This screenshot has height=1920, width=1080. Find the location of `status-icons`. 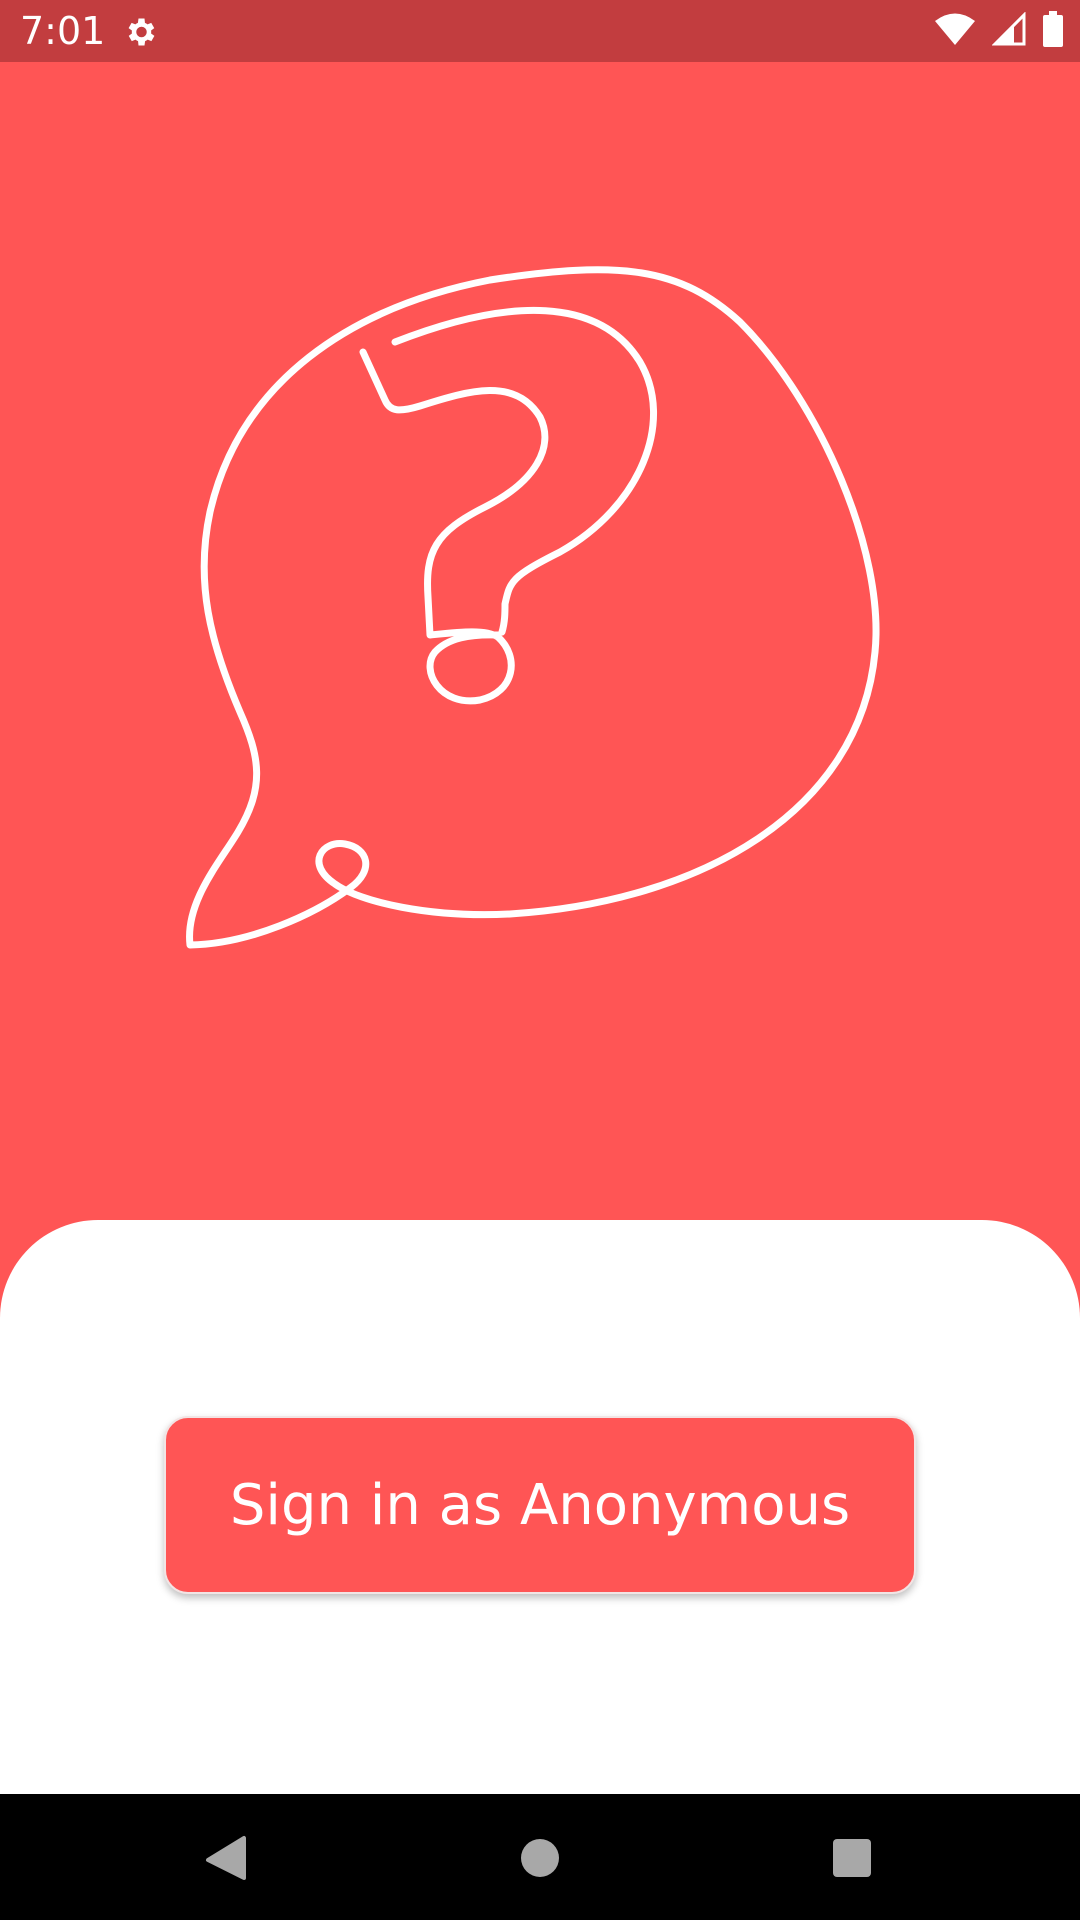

status-icons is located at coordinates (999, 31).